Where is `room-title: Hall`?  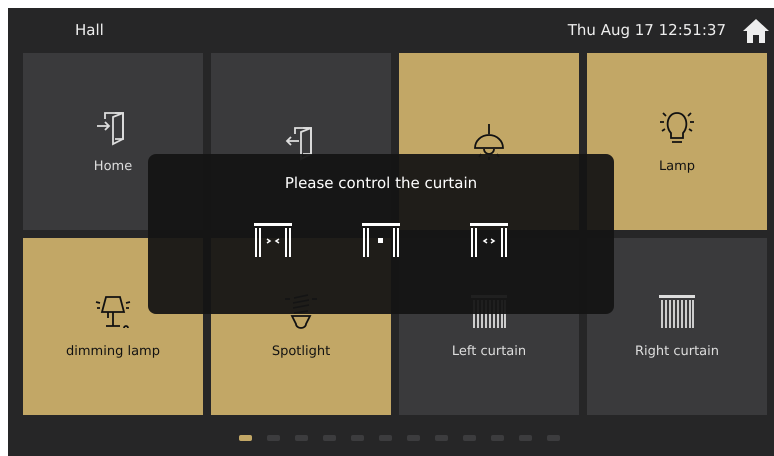 room-title: Hall is located at coordinates (89, 31).